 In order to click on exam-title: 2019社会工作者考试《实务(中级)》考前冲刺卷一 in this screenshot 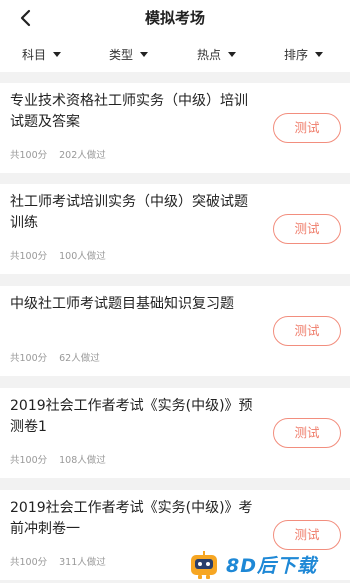, I will do `click(131, 518)`.